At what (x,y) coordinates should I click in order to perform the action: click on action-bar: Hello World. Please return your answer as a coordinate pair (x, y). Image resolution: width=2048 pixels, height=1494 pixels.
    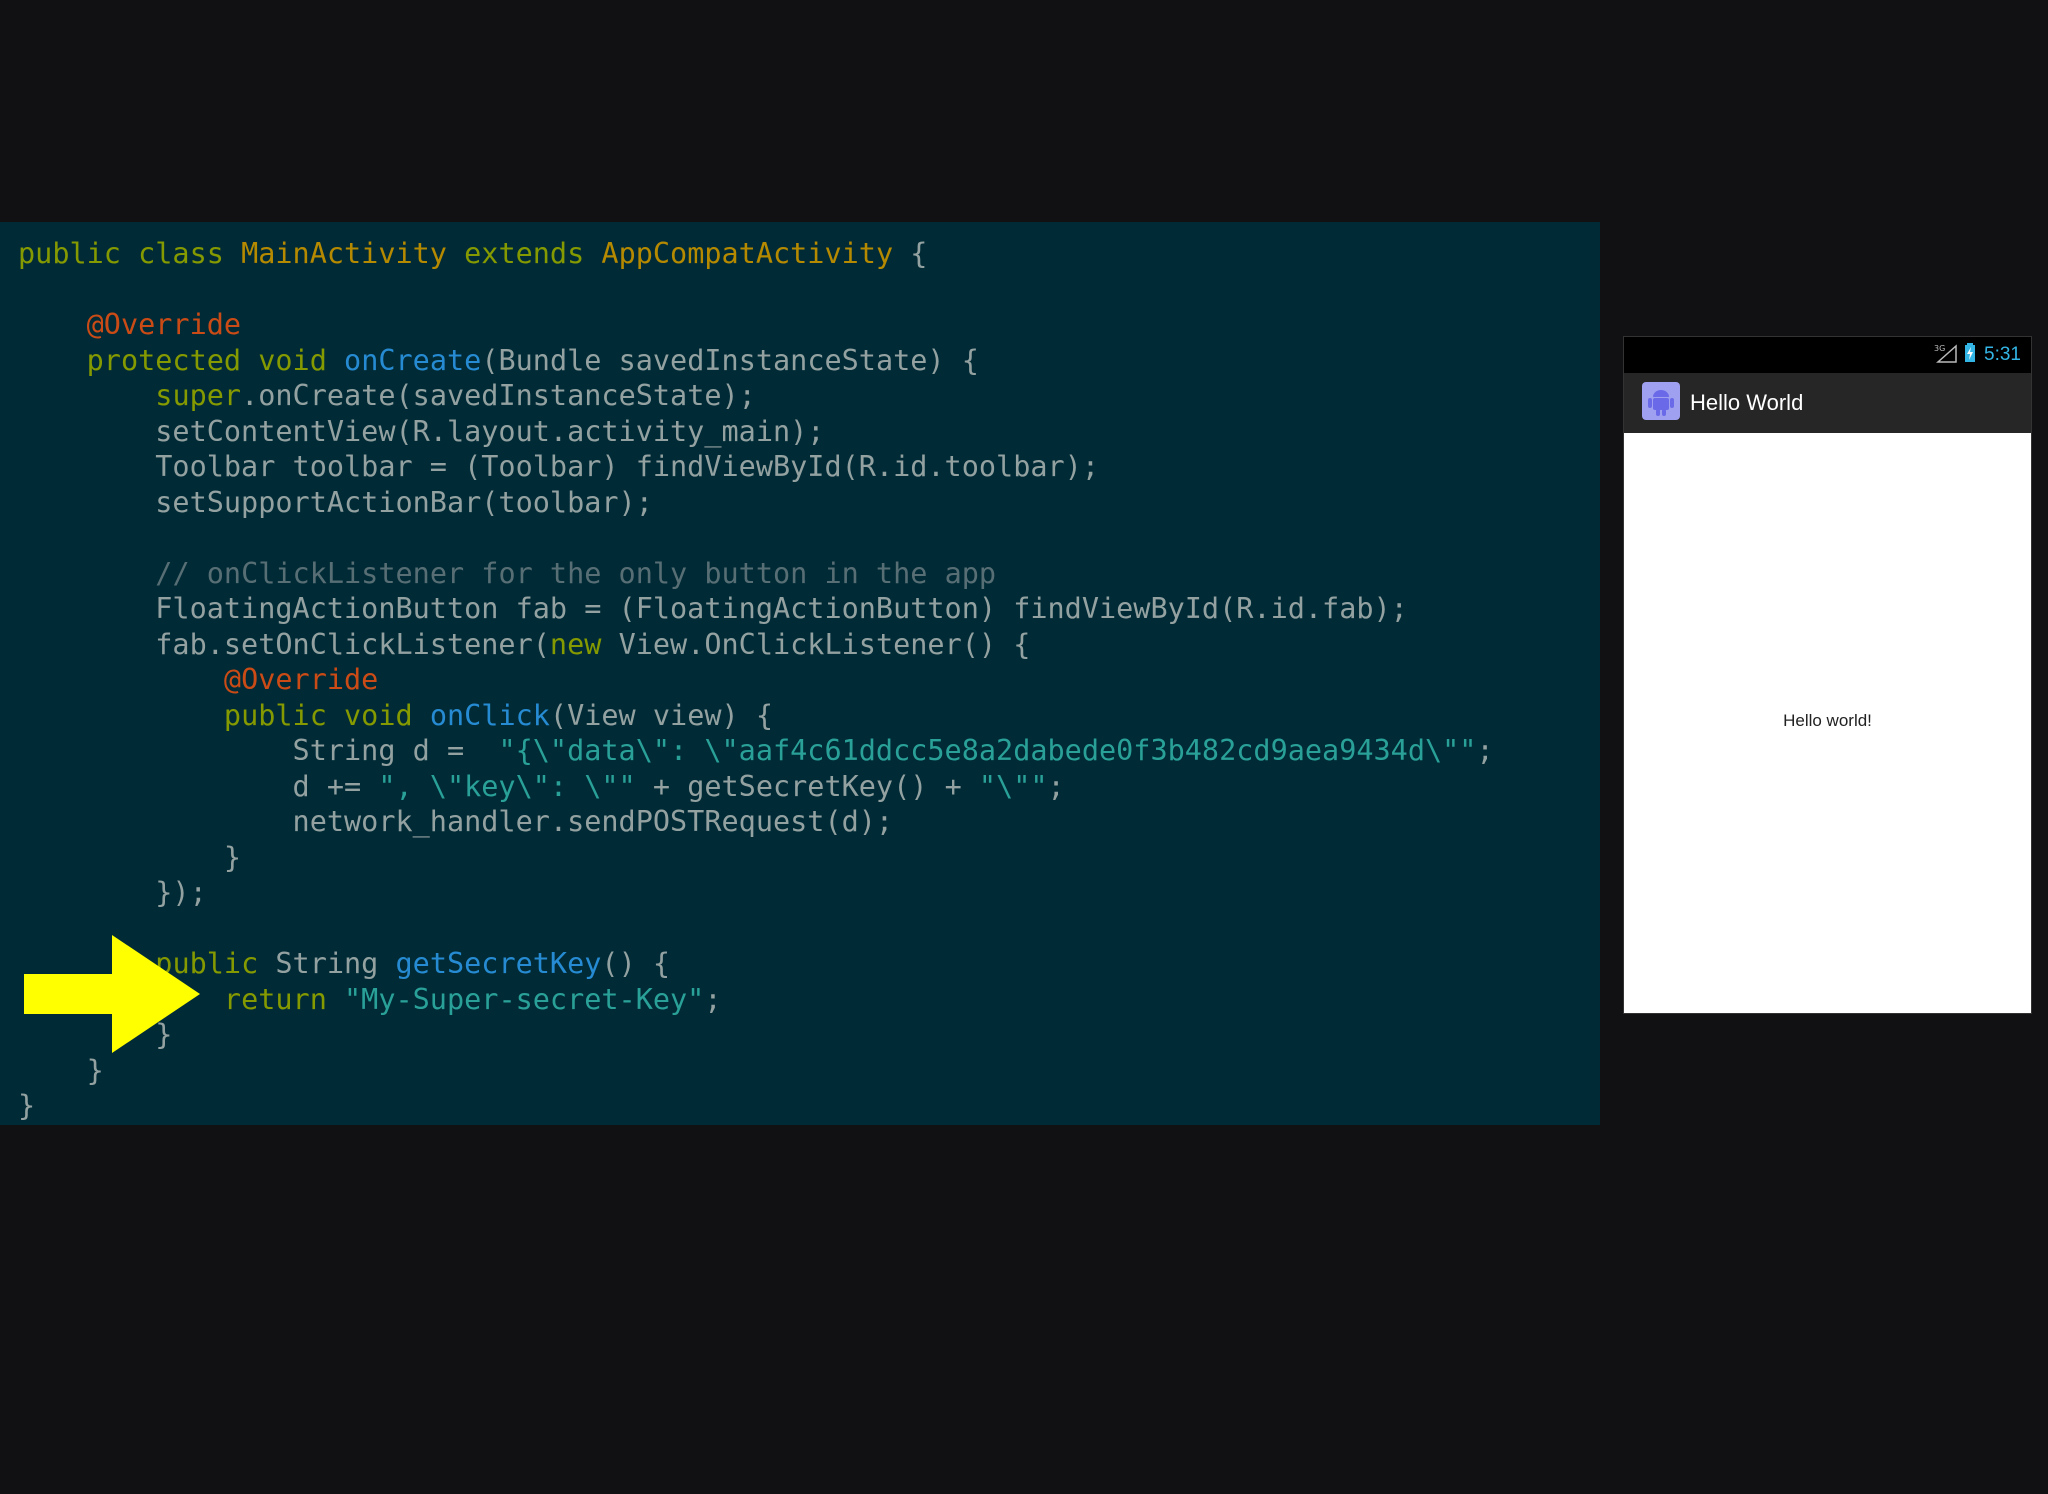
    Looking at the image, I should click on (1827, 403).